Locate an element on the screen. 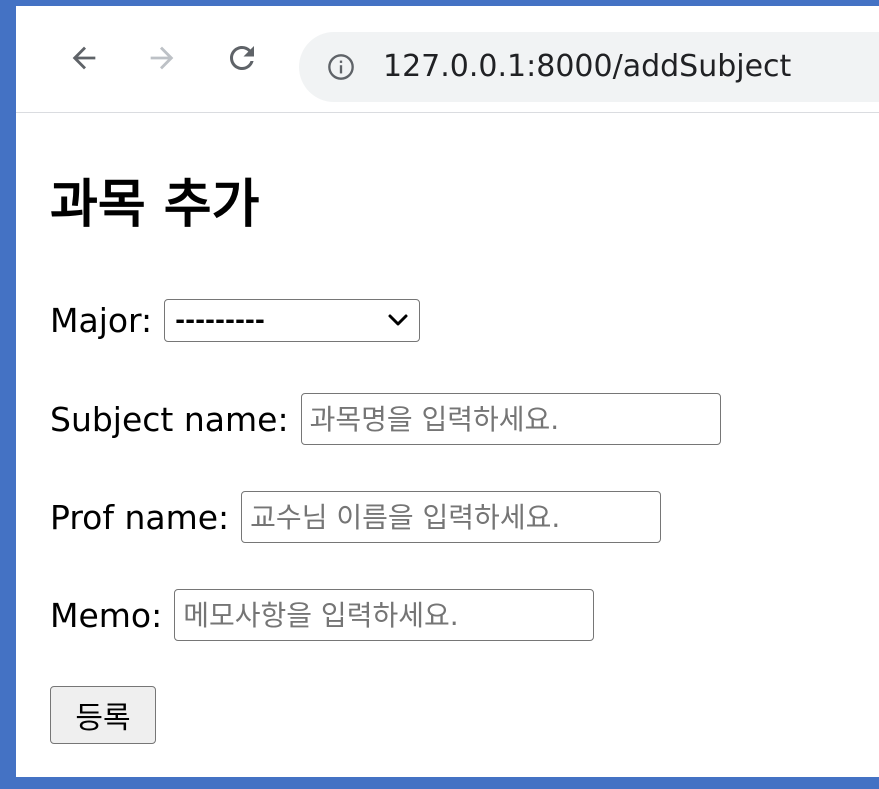  major-label: Major: is located at coordinates (101, 320).